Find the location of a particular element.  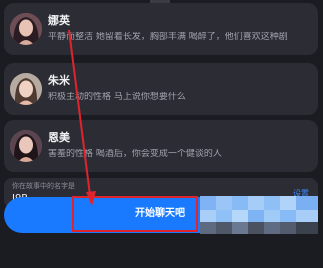

annotation-arrow-icon is located at coordinates (82, 117).